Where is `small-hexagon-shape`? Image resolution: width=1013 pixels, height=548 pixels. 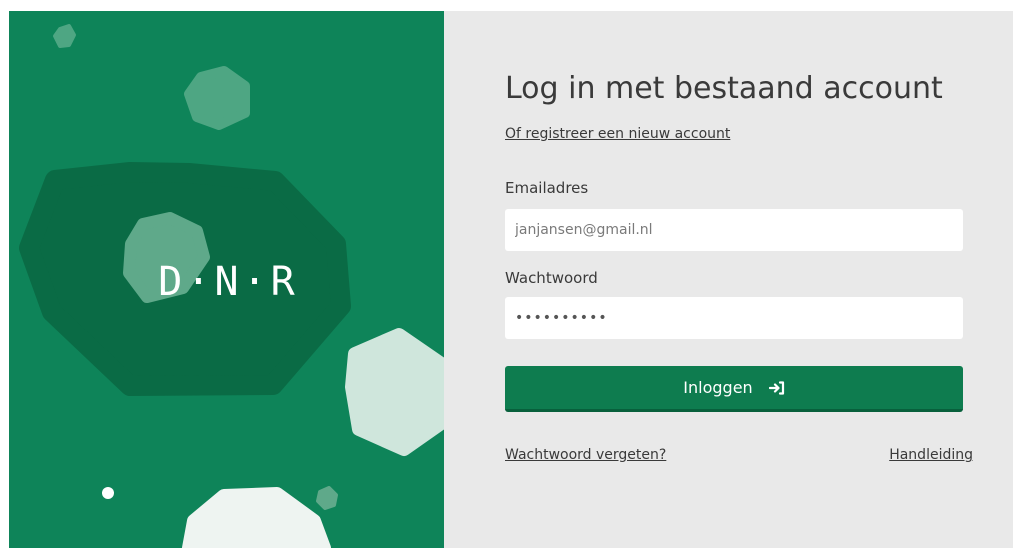
small-hexagon-shape is located at coordinates (64, 36).